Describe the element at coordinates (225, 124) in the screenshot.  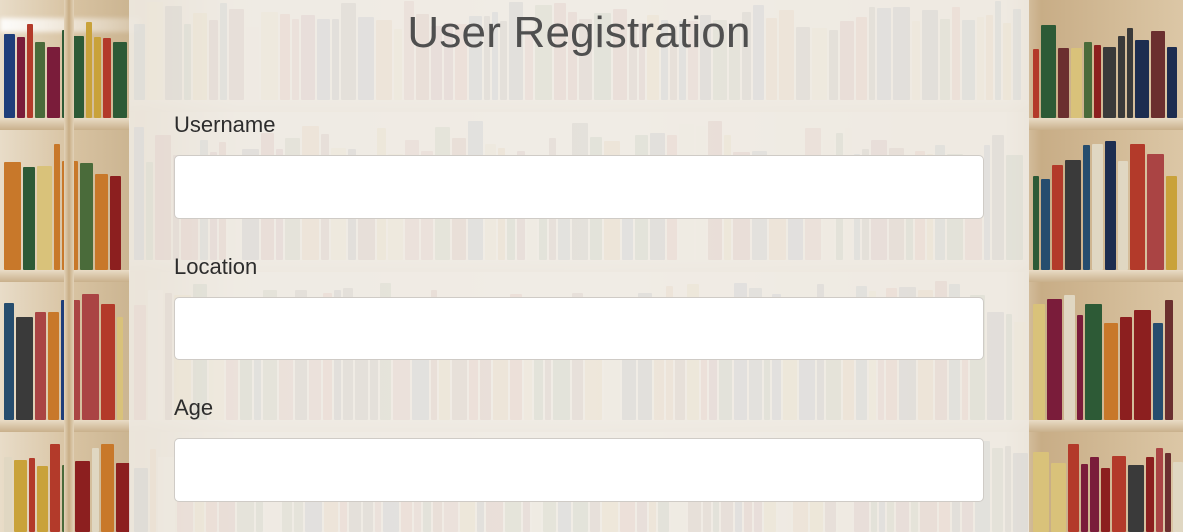
I see `username-label: Username` at that location.